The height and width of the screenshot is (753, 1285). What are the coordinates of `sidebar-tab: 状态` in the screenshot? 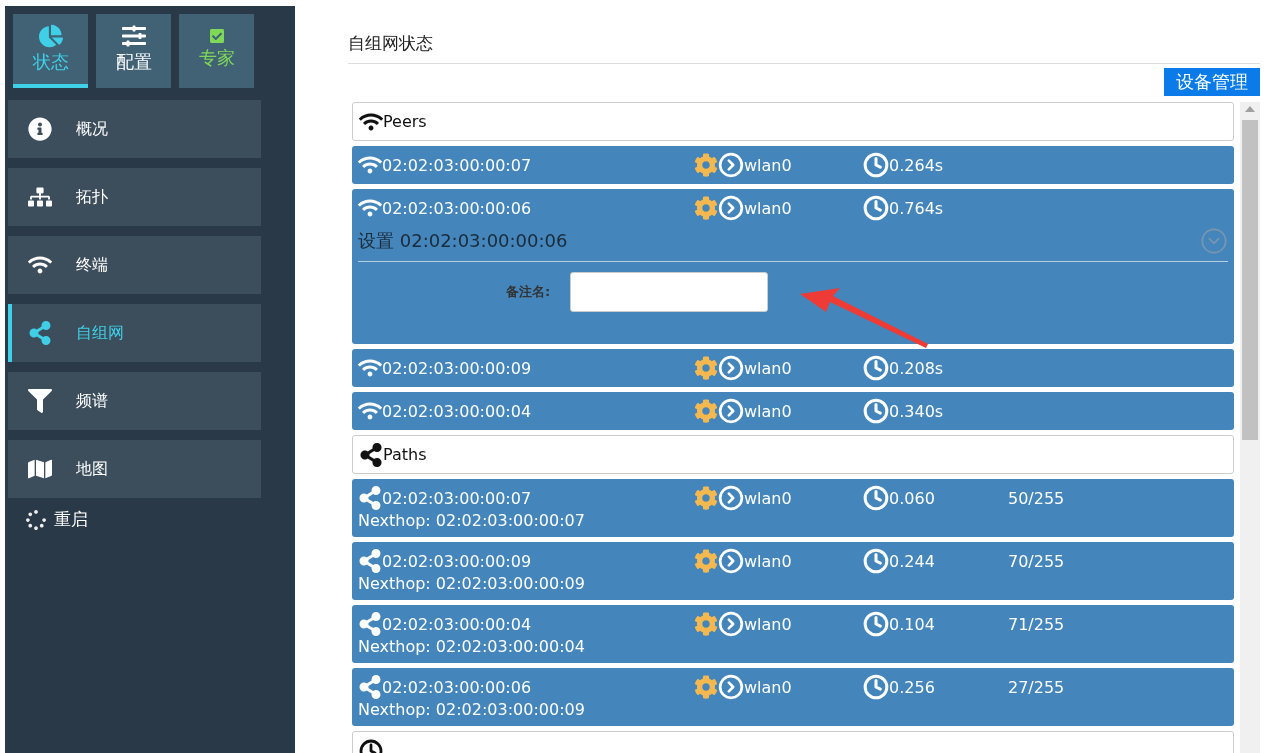 It's located at (50, 51).